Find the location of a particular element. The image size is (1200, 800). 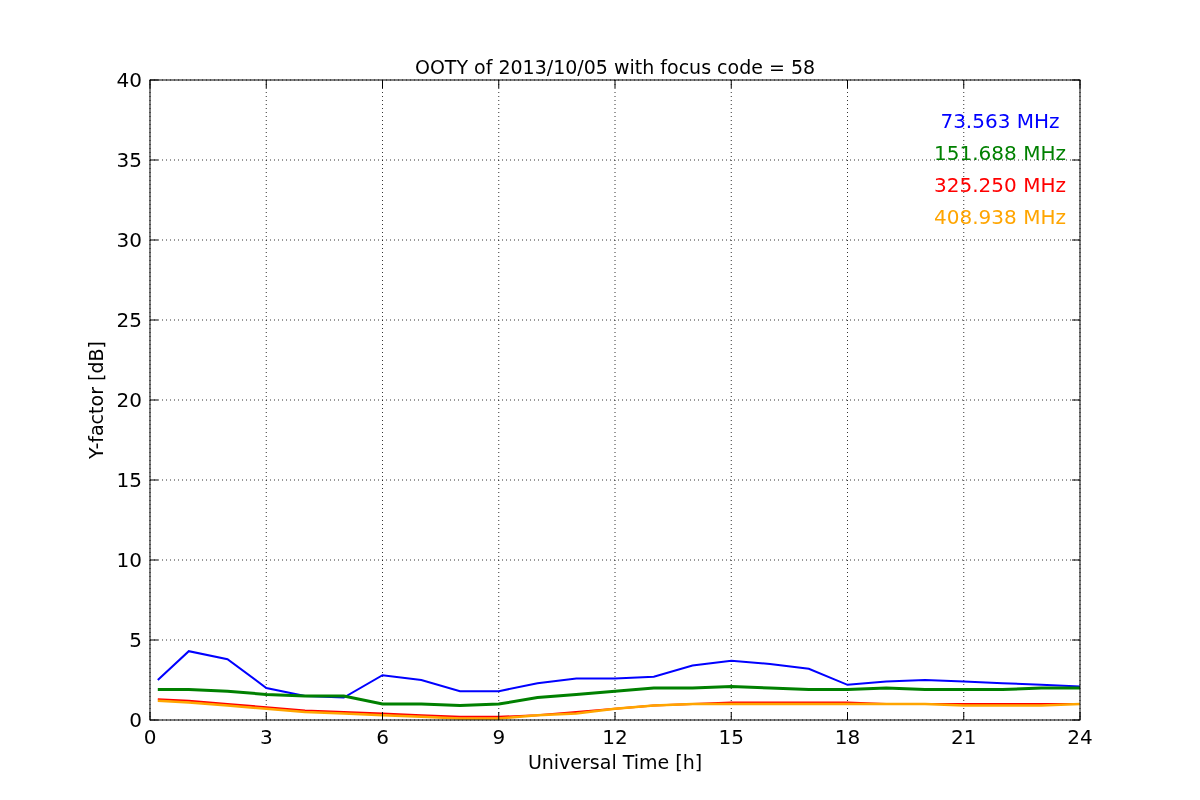

x-axis-label: Universal Time [h] is located at coordinates (615, 762).